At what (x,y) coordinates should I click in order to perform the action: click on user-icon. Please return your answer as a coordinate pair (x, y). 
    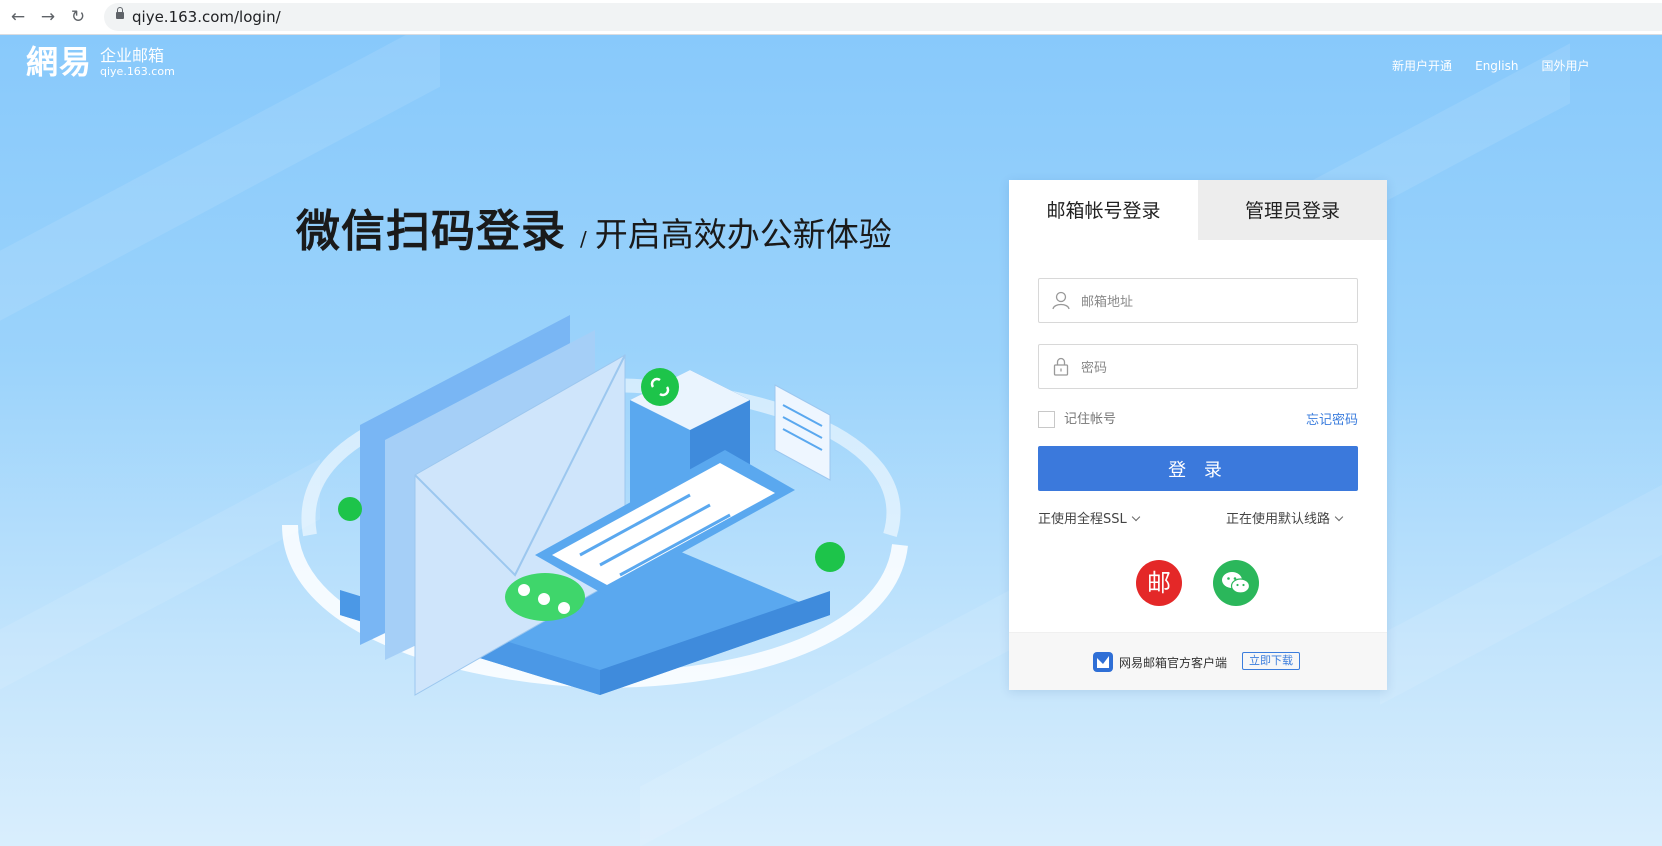
    Looking at the image, I should click on (1061, 300).